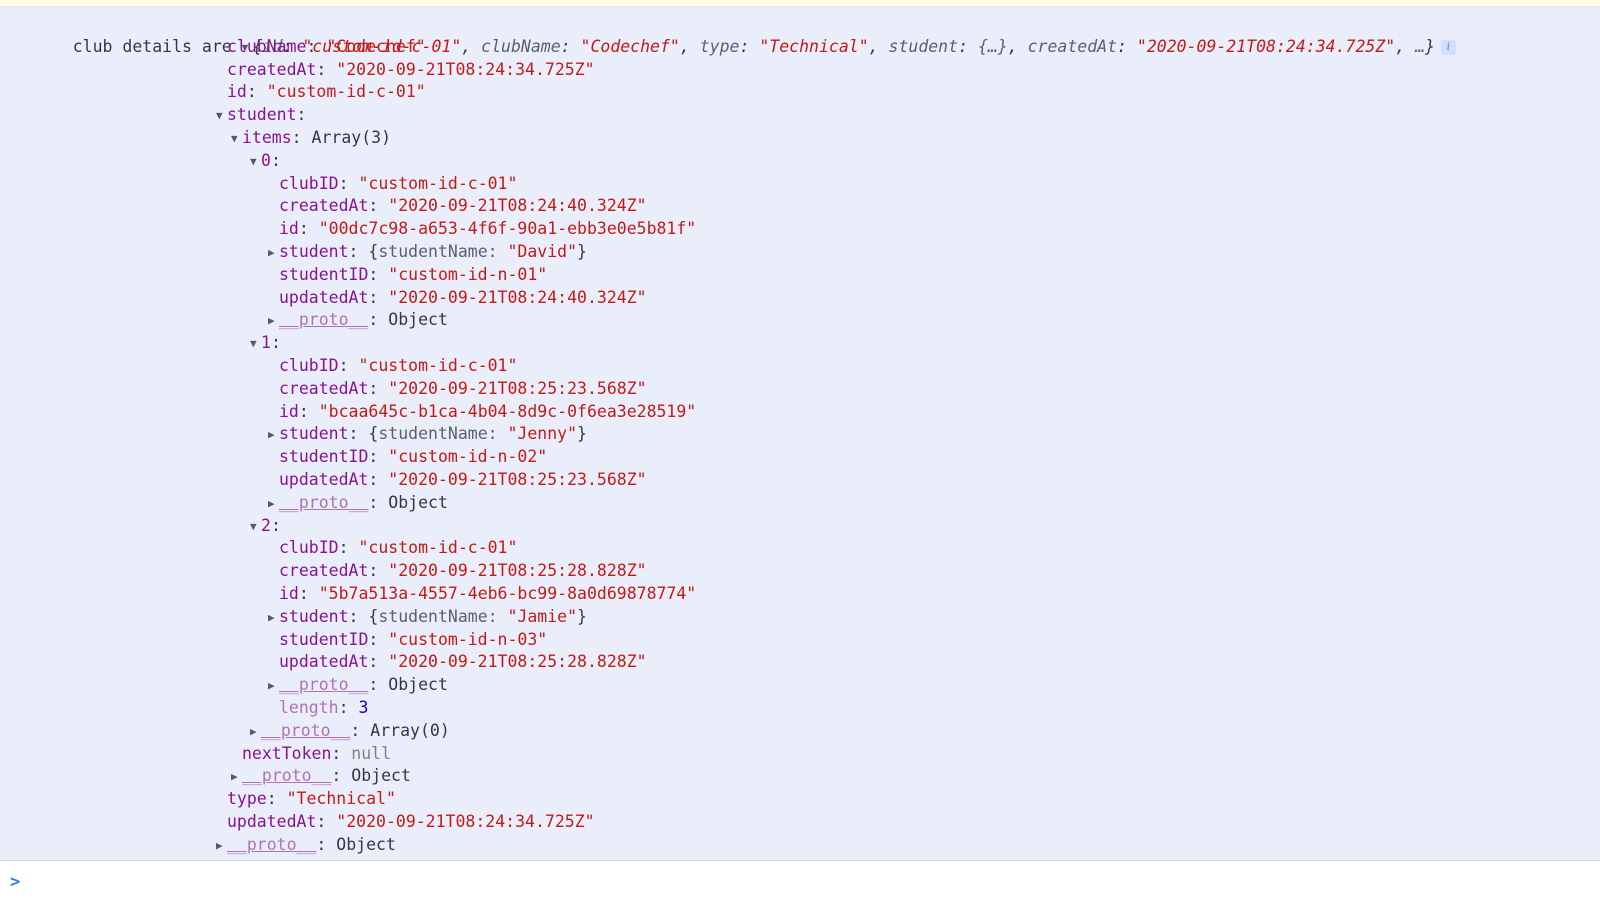 The height and width of the screenshot is (922, 1600). I want to click on console-prompt-input, so click(810, 882).